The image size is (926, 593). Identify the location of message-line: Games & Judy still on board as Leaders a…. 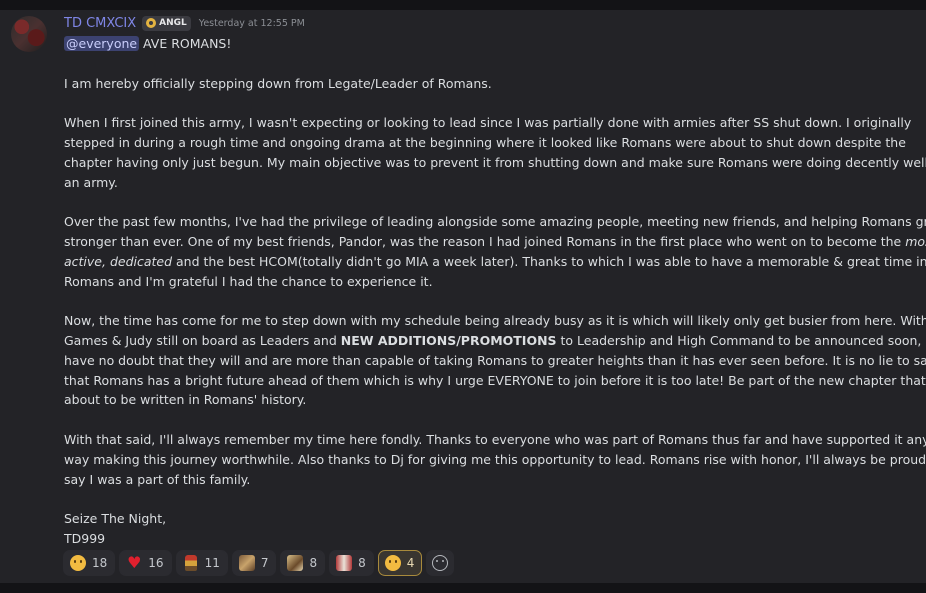
(495, 341).